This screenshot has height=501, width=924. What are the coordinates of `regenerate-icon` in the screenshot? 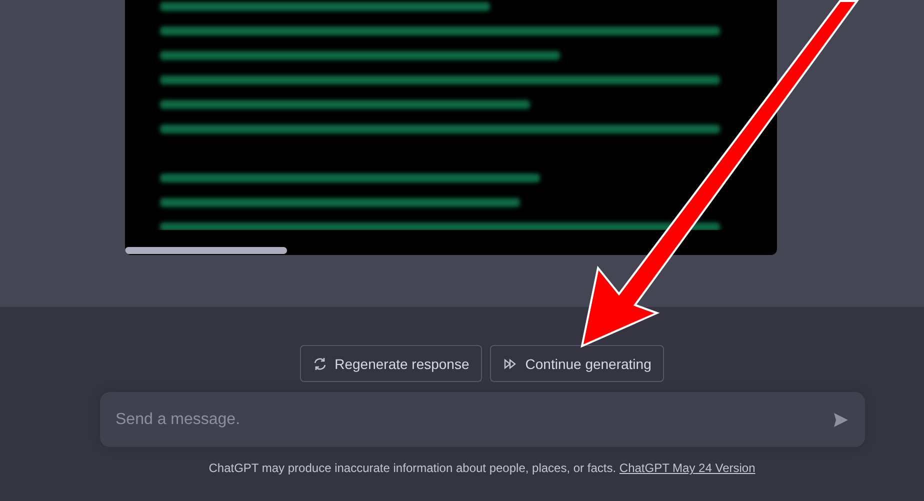 It's located at (319, 363).